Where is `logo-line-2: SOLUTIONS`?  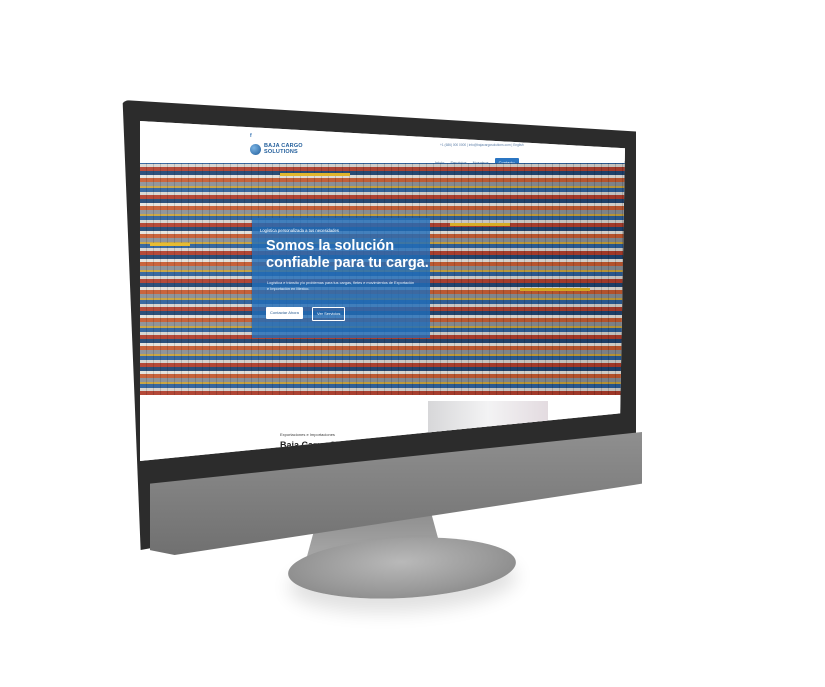
logo-line-2: SOLUTIONS is located at coordinates (281, 151).